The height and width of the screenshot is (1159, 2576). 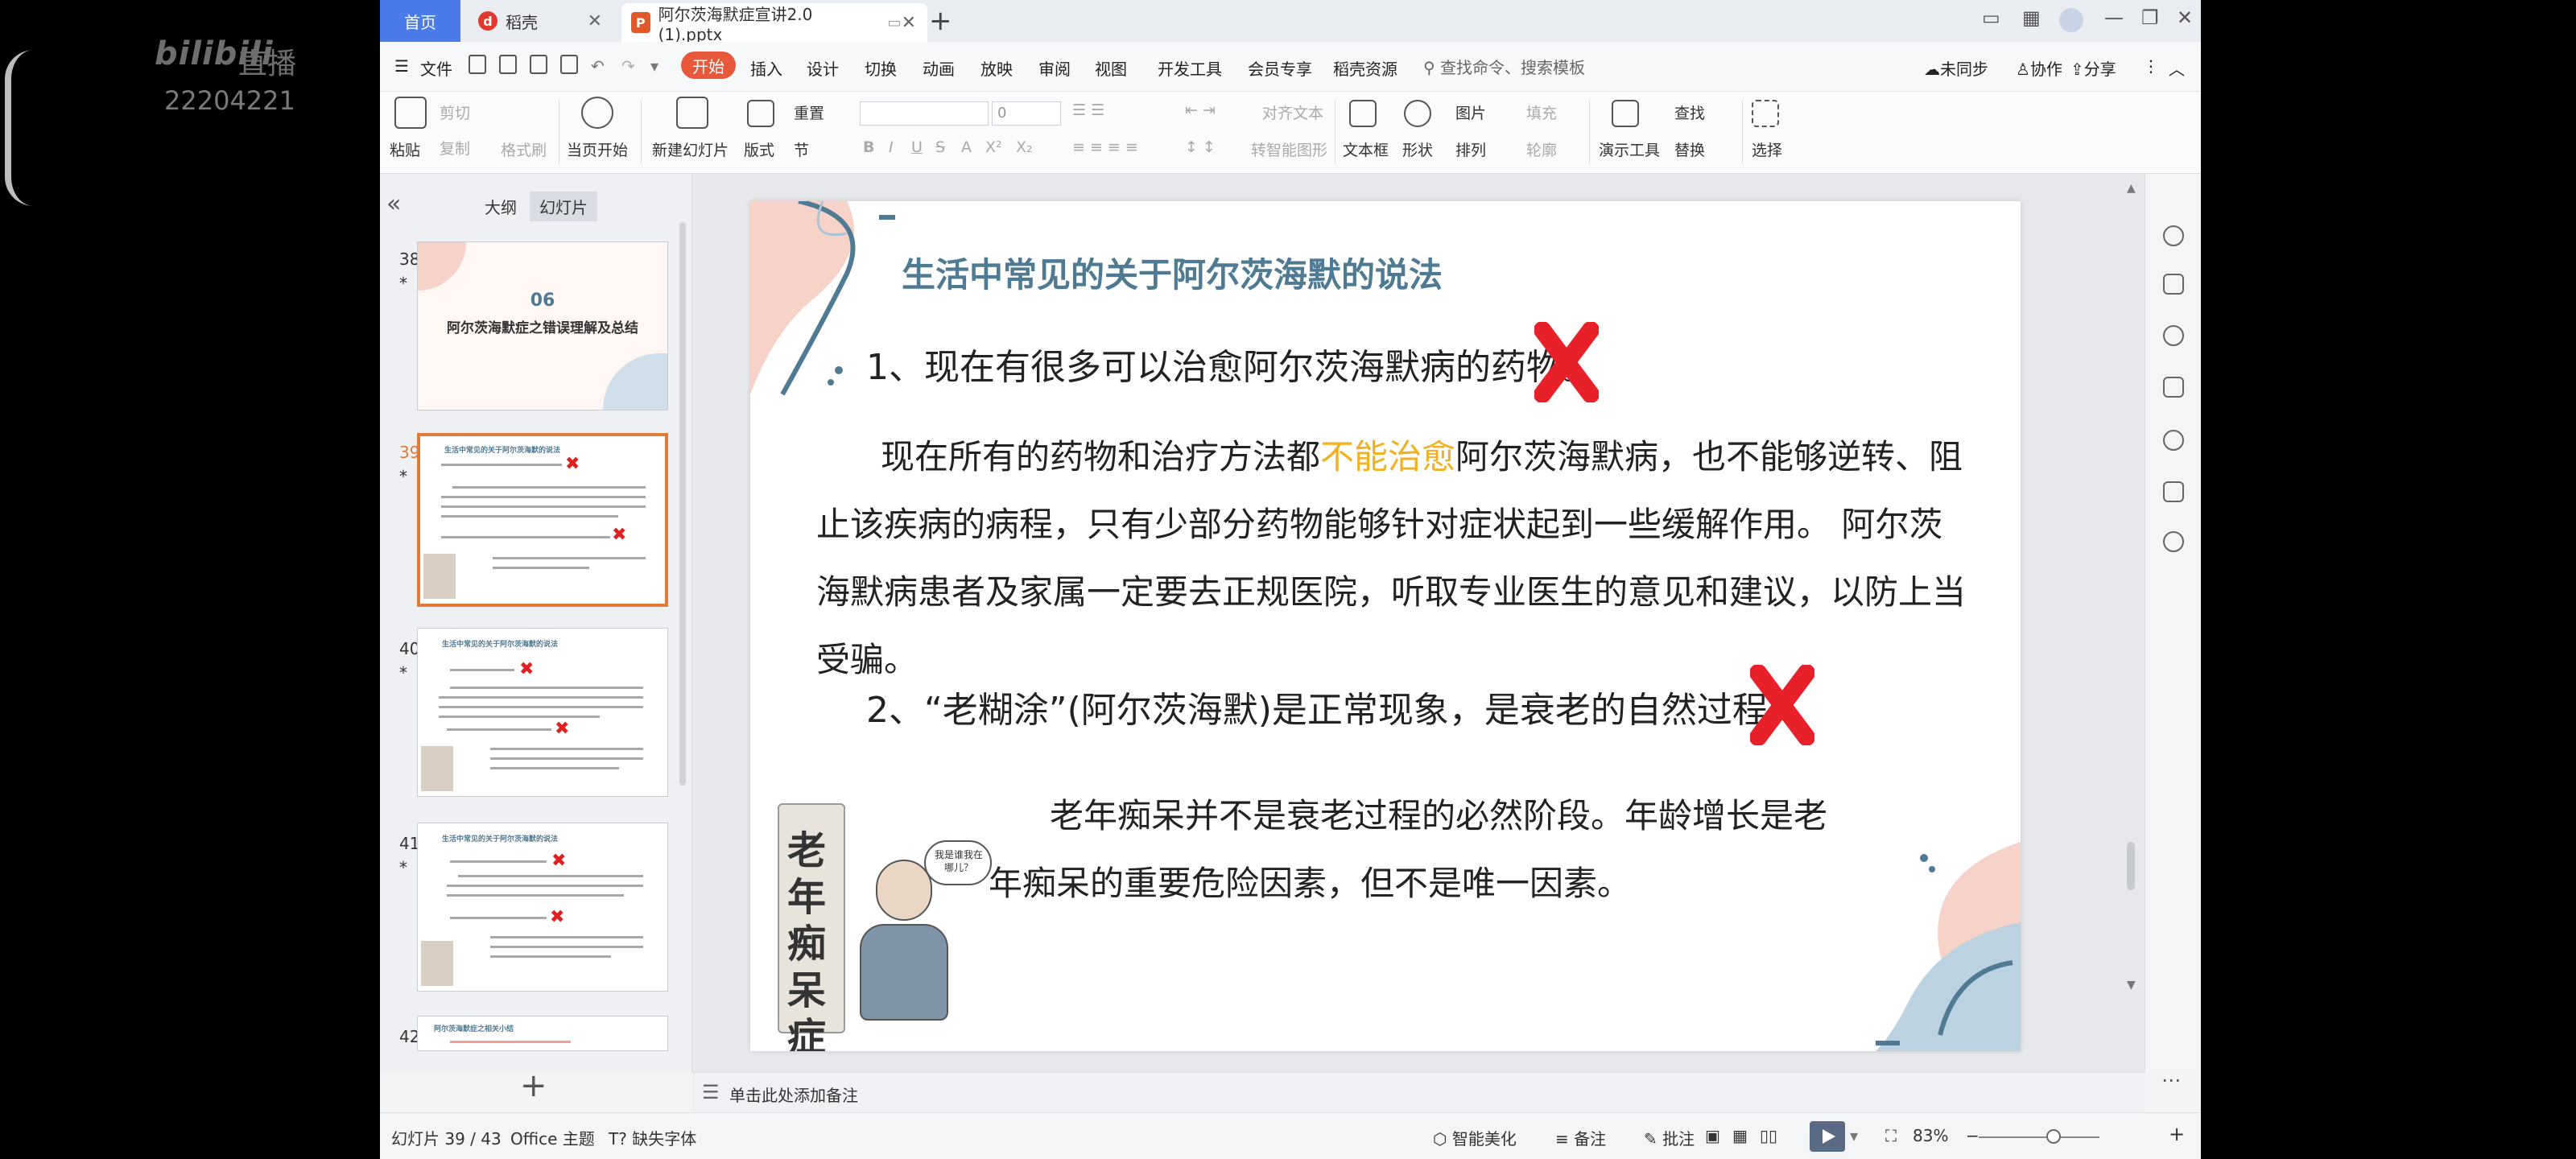 What do you see at coordinates (597, 113) in the screenshot?
I see `play-icon` at bounding box center [597, 113].